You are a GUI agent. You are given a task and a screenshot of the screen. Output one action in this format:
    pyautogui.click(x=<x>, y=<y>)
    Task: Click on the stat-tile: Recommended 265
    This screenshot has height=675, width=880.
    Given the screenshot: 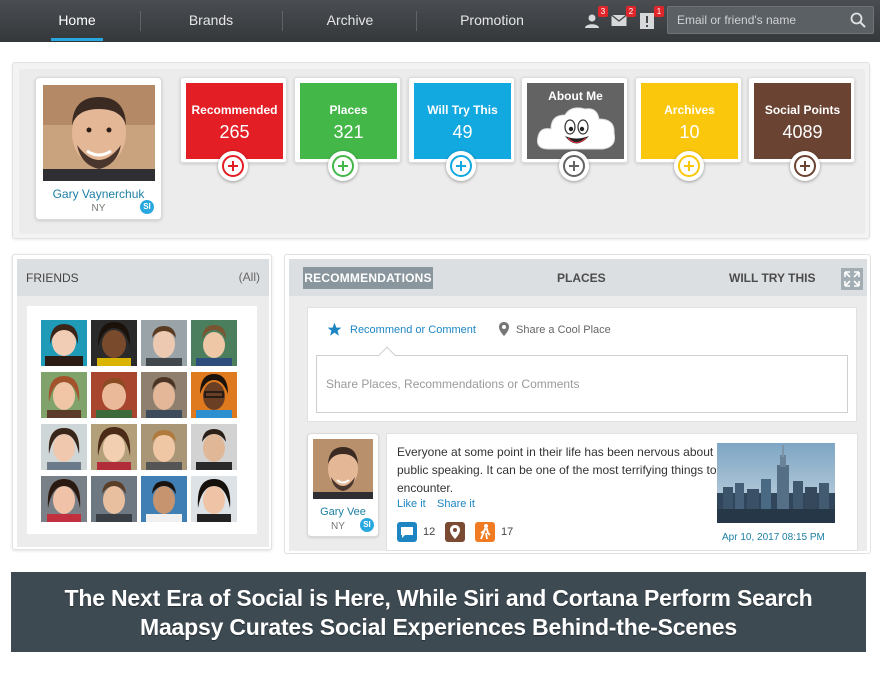 What is the action you would take?
    pyautogui.click(x=234, y=121)
    